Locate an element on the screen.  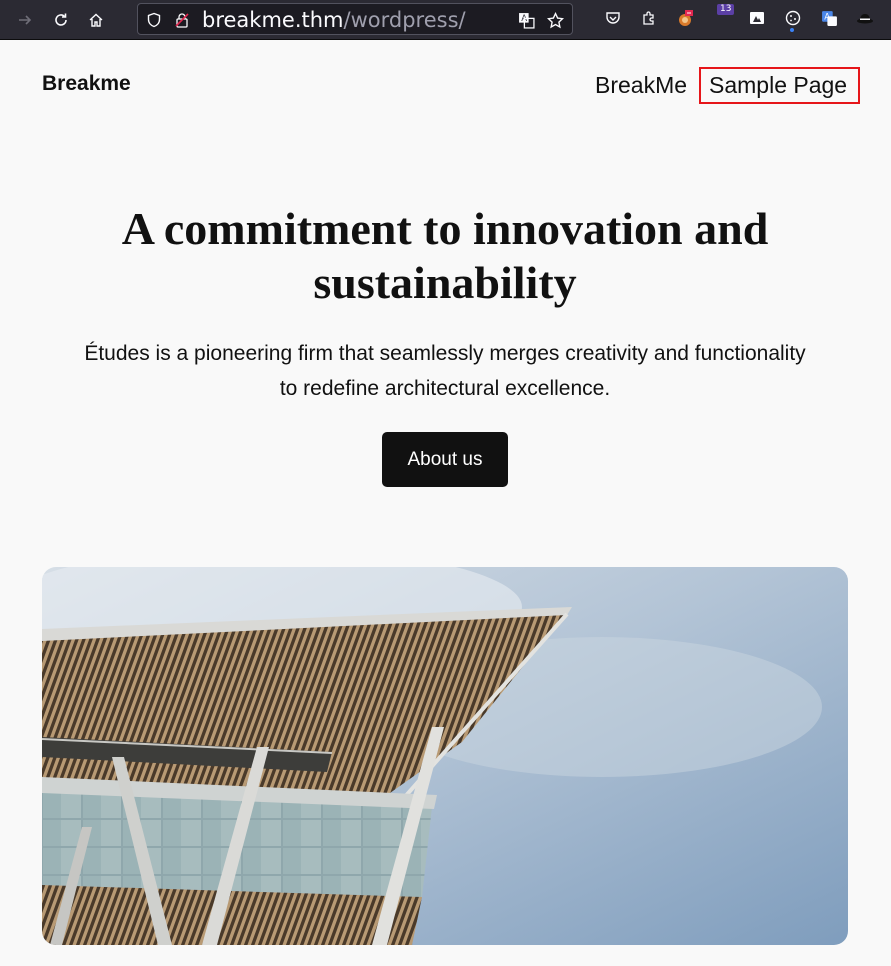
pocket-icon is located at coordinates (613, 18).